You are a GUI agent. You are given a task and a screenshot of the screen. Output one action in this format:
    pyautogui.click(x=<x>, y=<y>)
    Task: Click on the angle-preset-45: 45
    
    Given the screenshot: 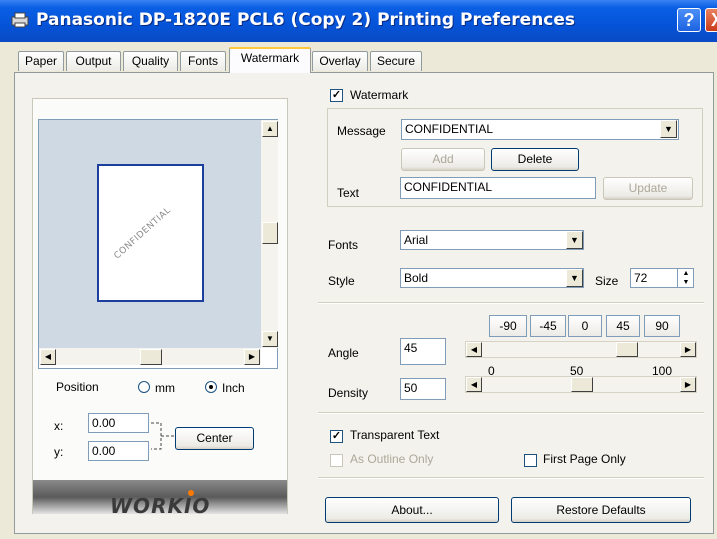 What is the action you would take?
    pyautogui.click(x=623, y=326)
    